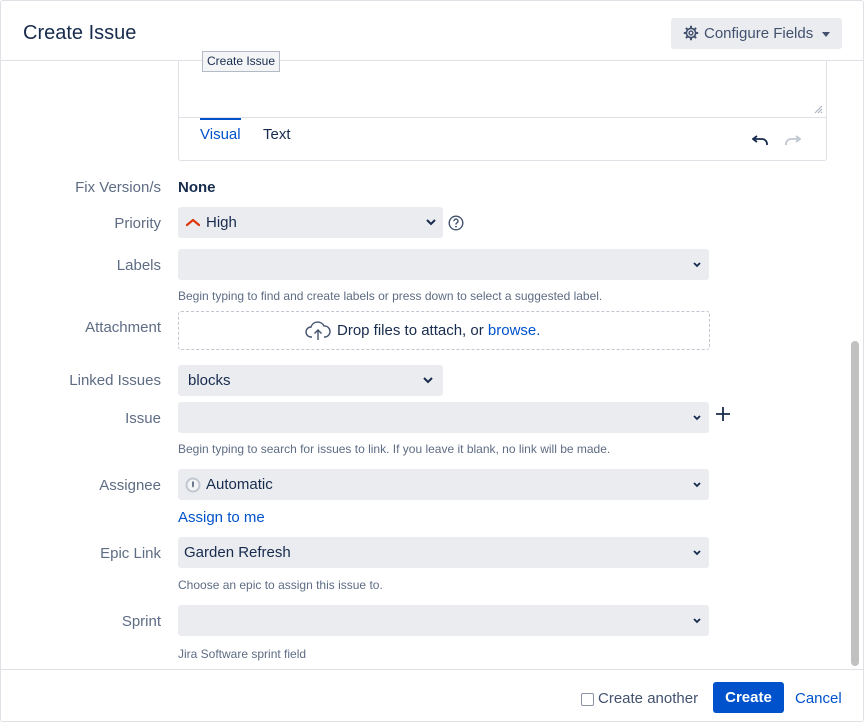 Image resolution: width=864 pixels, height=722 pixels. Describe the element at coordinates (242, 654) in the screenshot. I see `sprint-help: Jira Software sprint field` at that location.